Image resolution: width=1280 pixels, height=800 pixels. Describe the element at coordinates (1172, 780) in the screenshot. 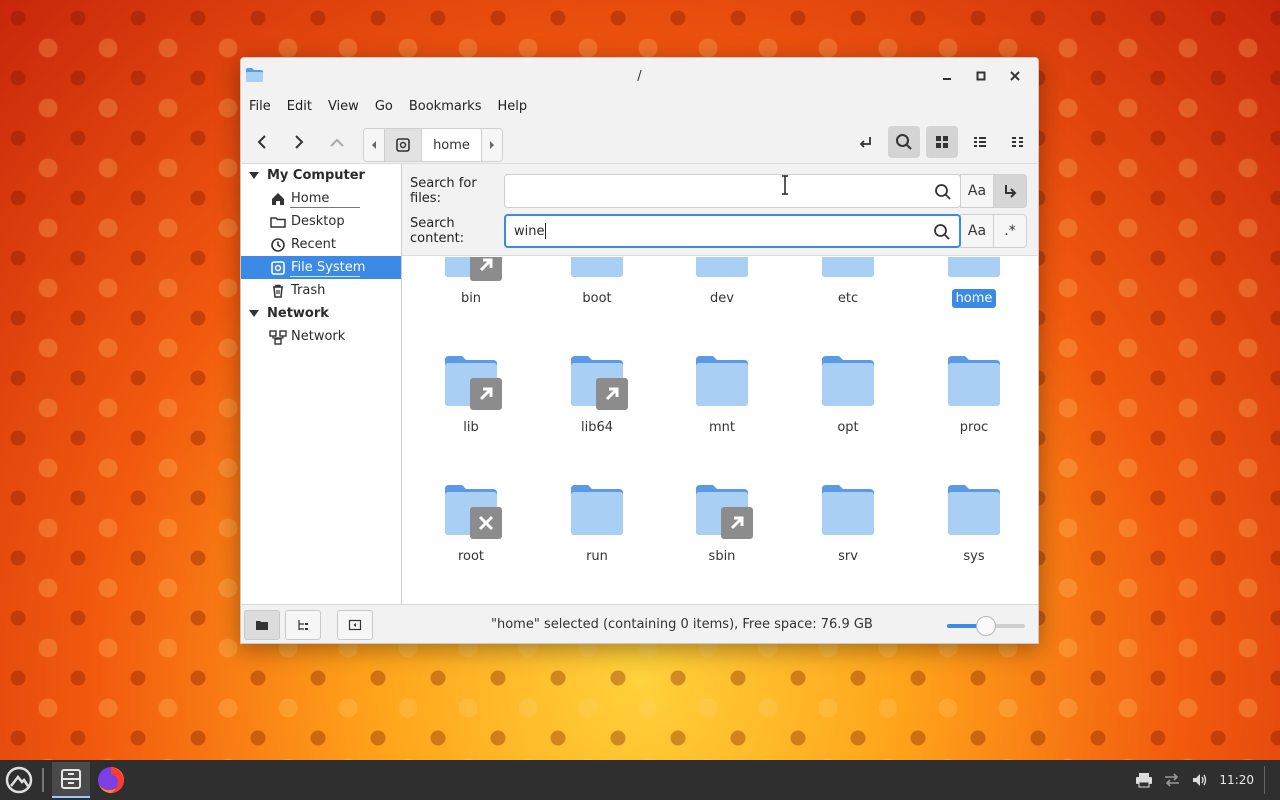

I see `network-transfer-icon` at that location.